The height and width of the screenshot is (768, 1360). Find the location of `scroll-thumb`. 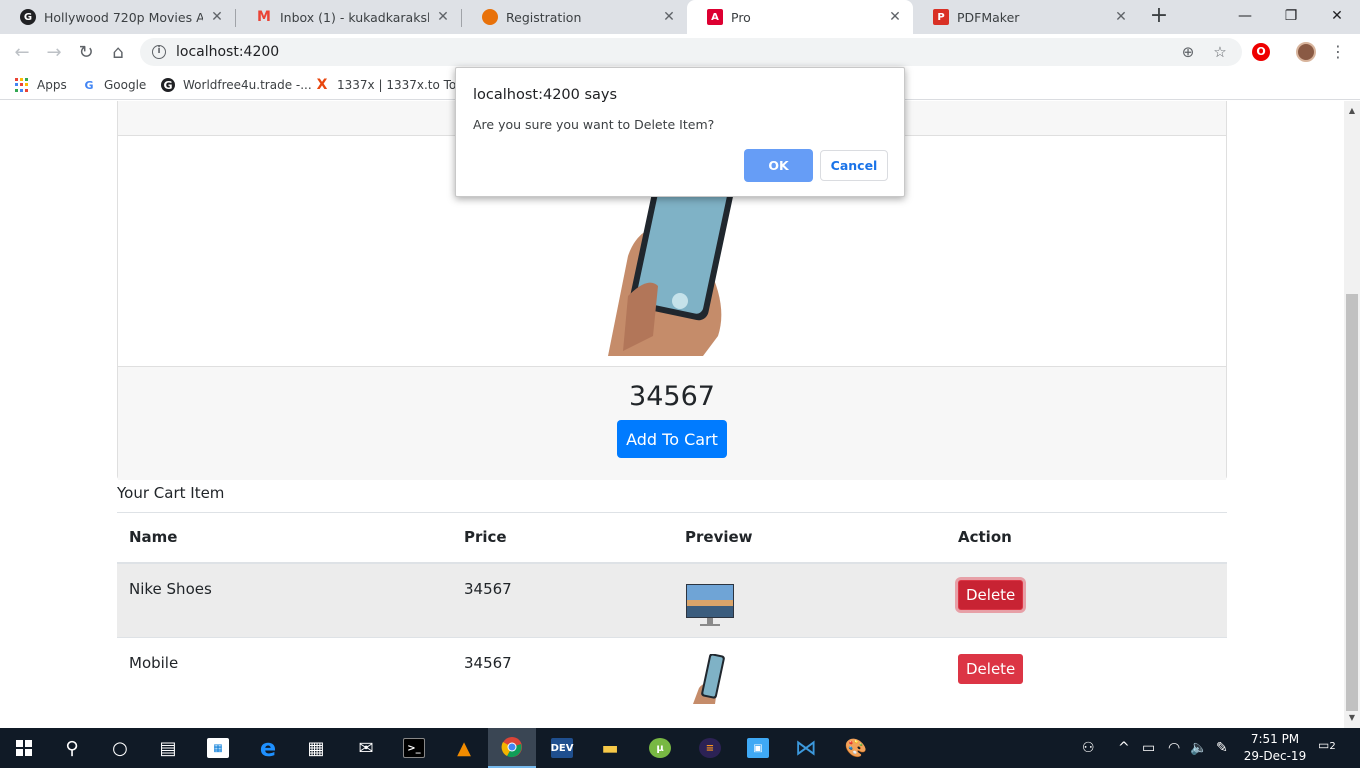

scroll-thumb is located at coordinates (1352, 502).